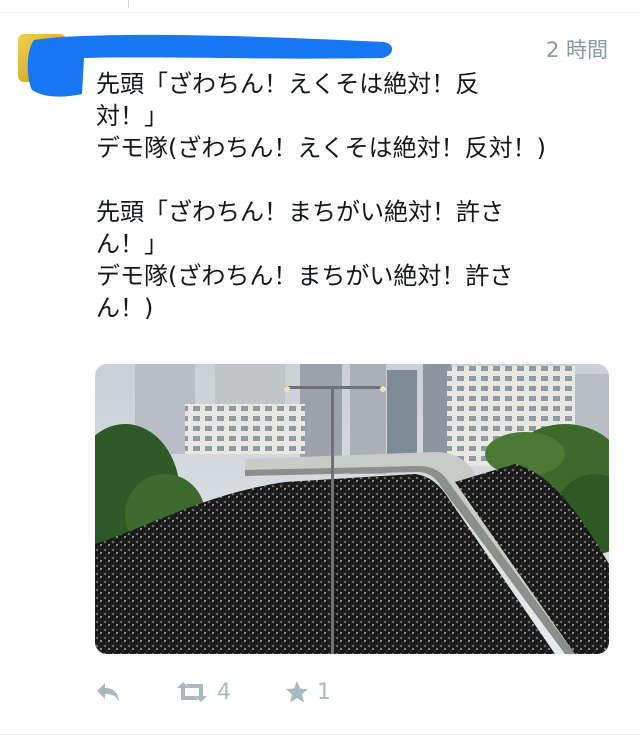 This screenshot has height=740, width=640. Describe the element at coordinates (324, 692) in the screenshot. I see `favorite-count: 1` at that location.